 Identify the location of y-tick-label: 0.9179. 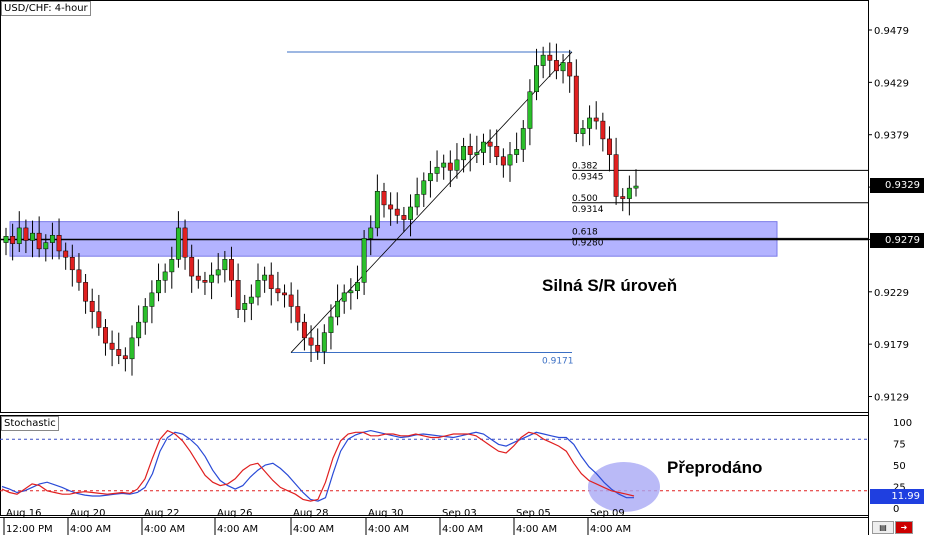
(891, 345).